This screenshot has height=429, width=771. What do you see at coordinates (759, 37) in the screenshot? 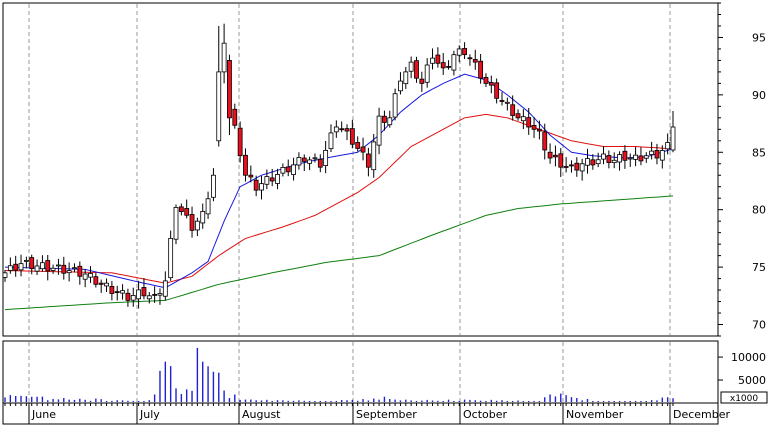
I see `price-tick-label: 95` at bounding box center [759, 37].